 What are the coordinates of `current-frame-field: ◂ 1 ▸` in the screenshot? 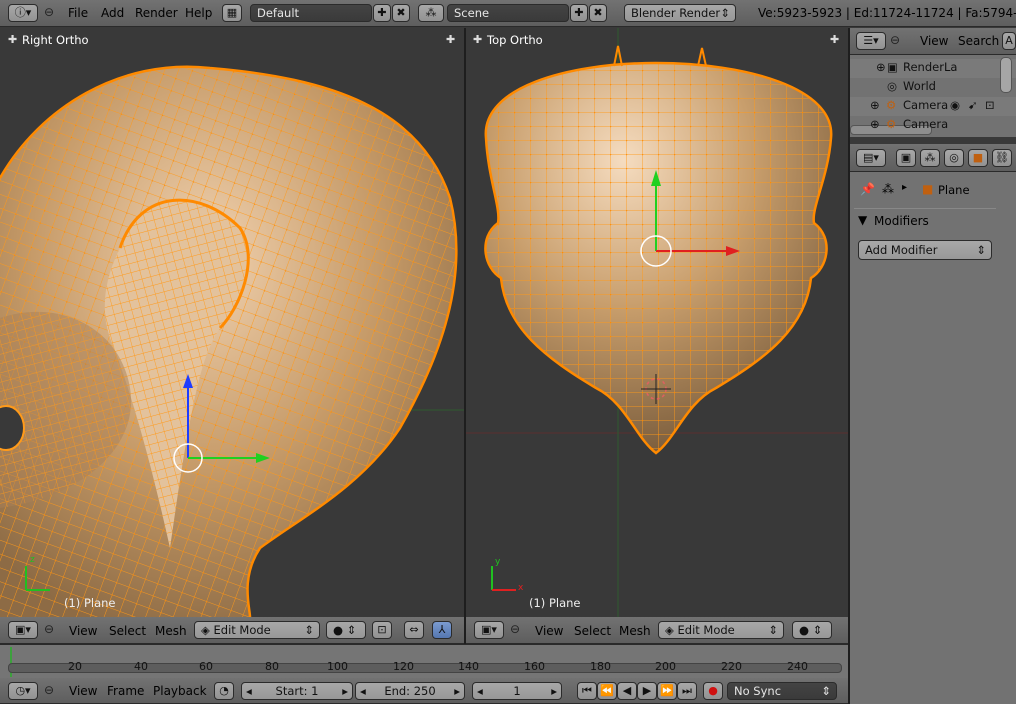 It's located at (517, 691).